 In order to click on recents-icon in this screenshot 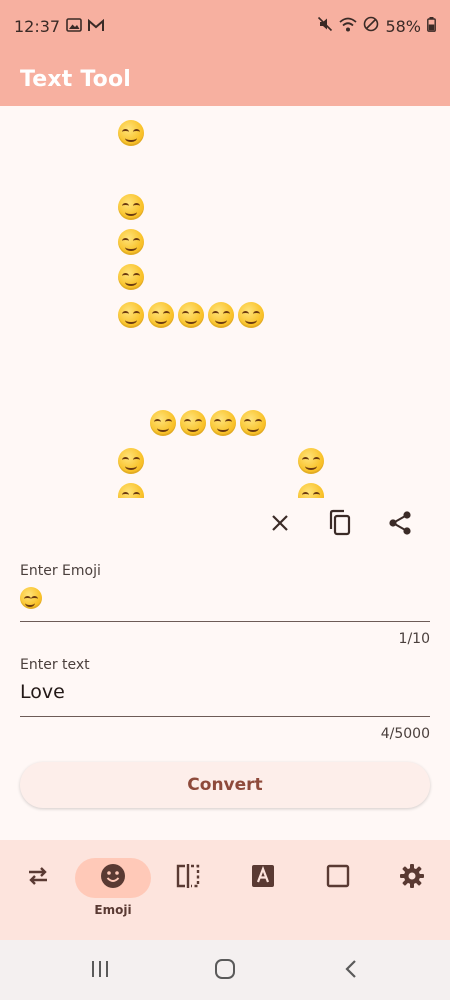, I will do `click(100, 971)`.